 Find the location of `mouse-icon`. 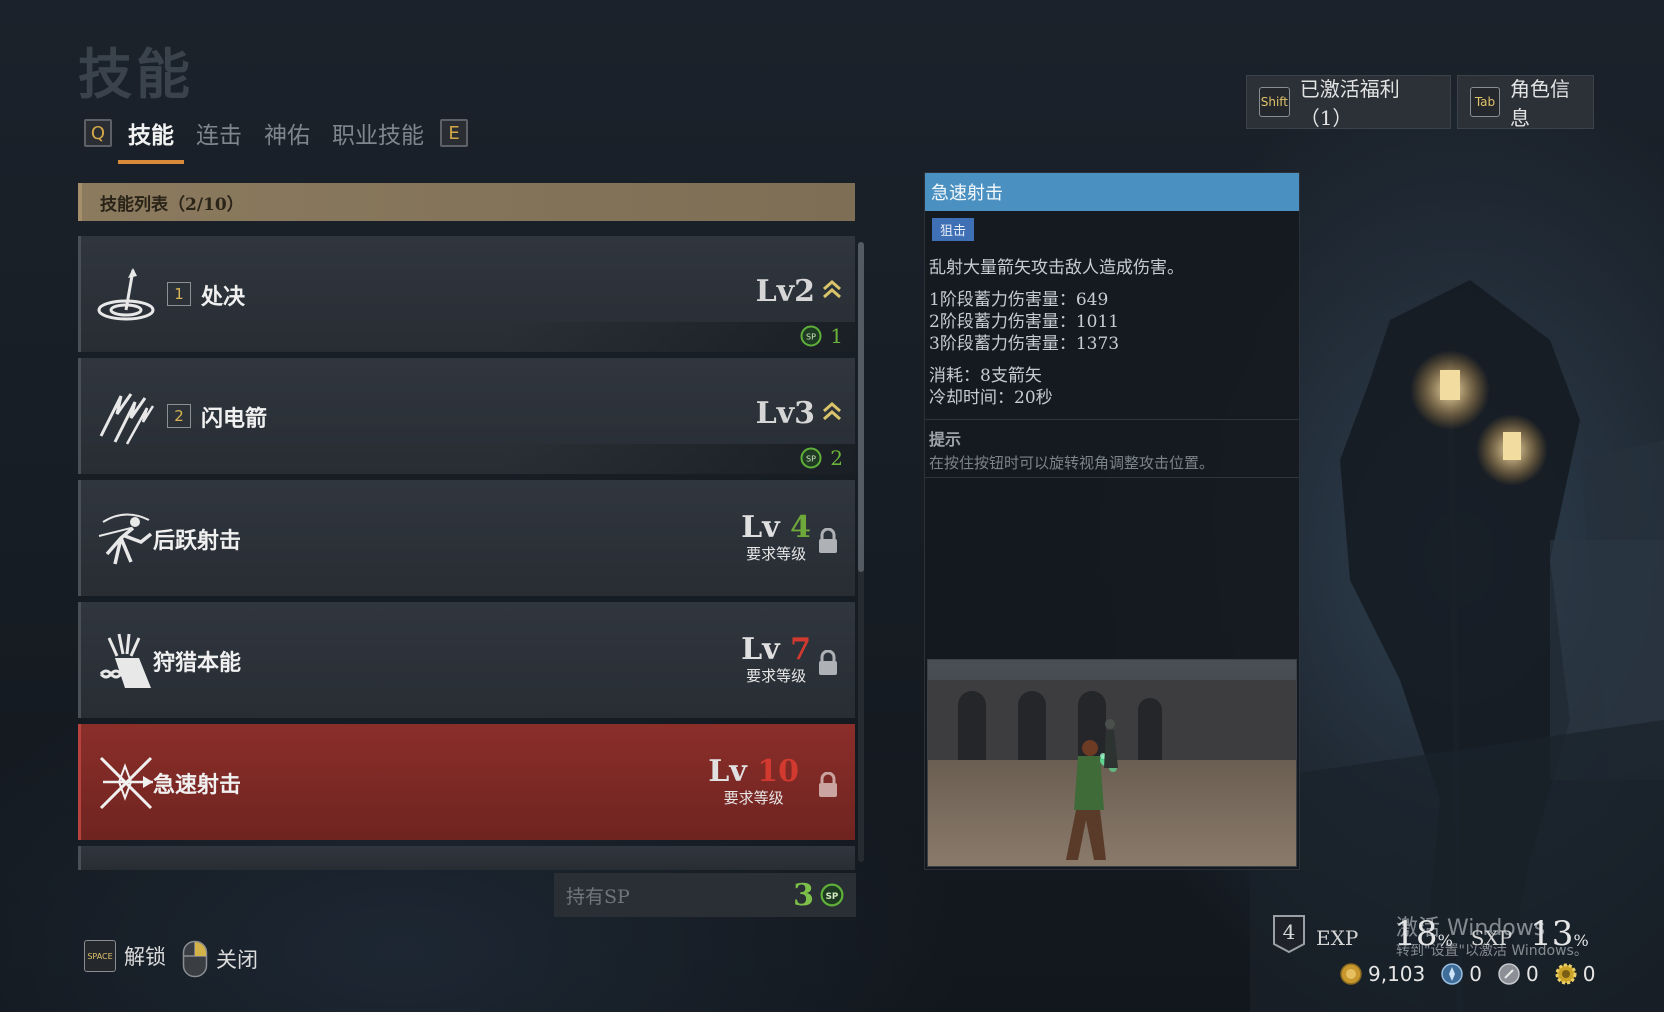

mouse-icon is located at coordinates (195, 959).